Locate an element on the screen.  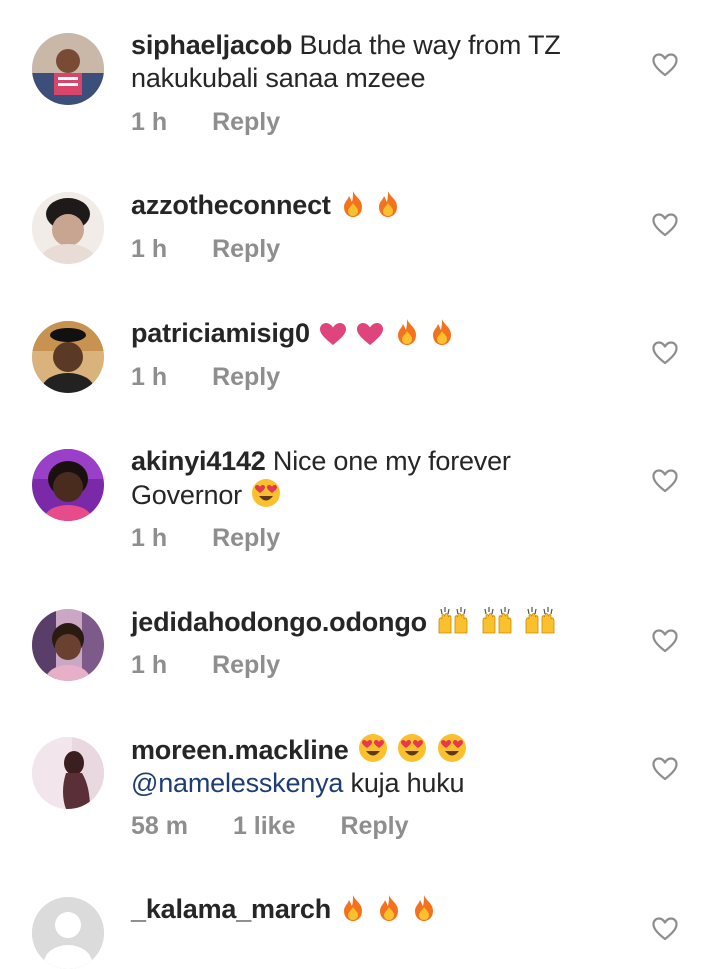
comment-username: patriciamisig0 is located at coordinates (220, 333).